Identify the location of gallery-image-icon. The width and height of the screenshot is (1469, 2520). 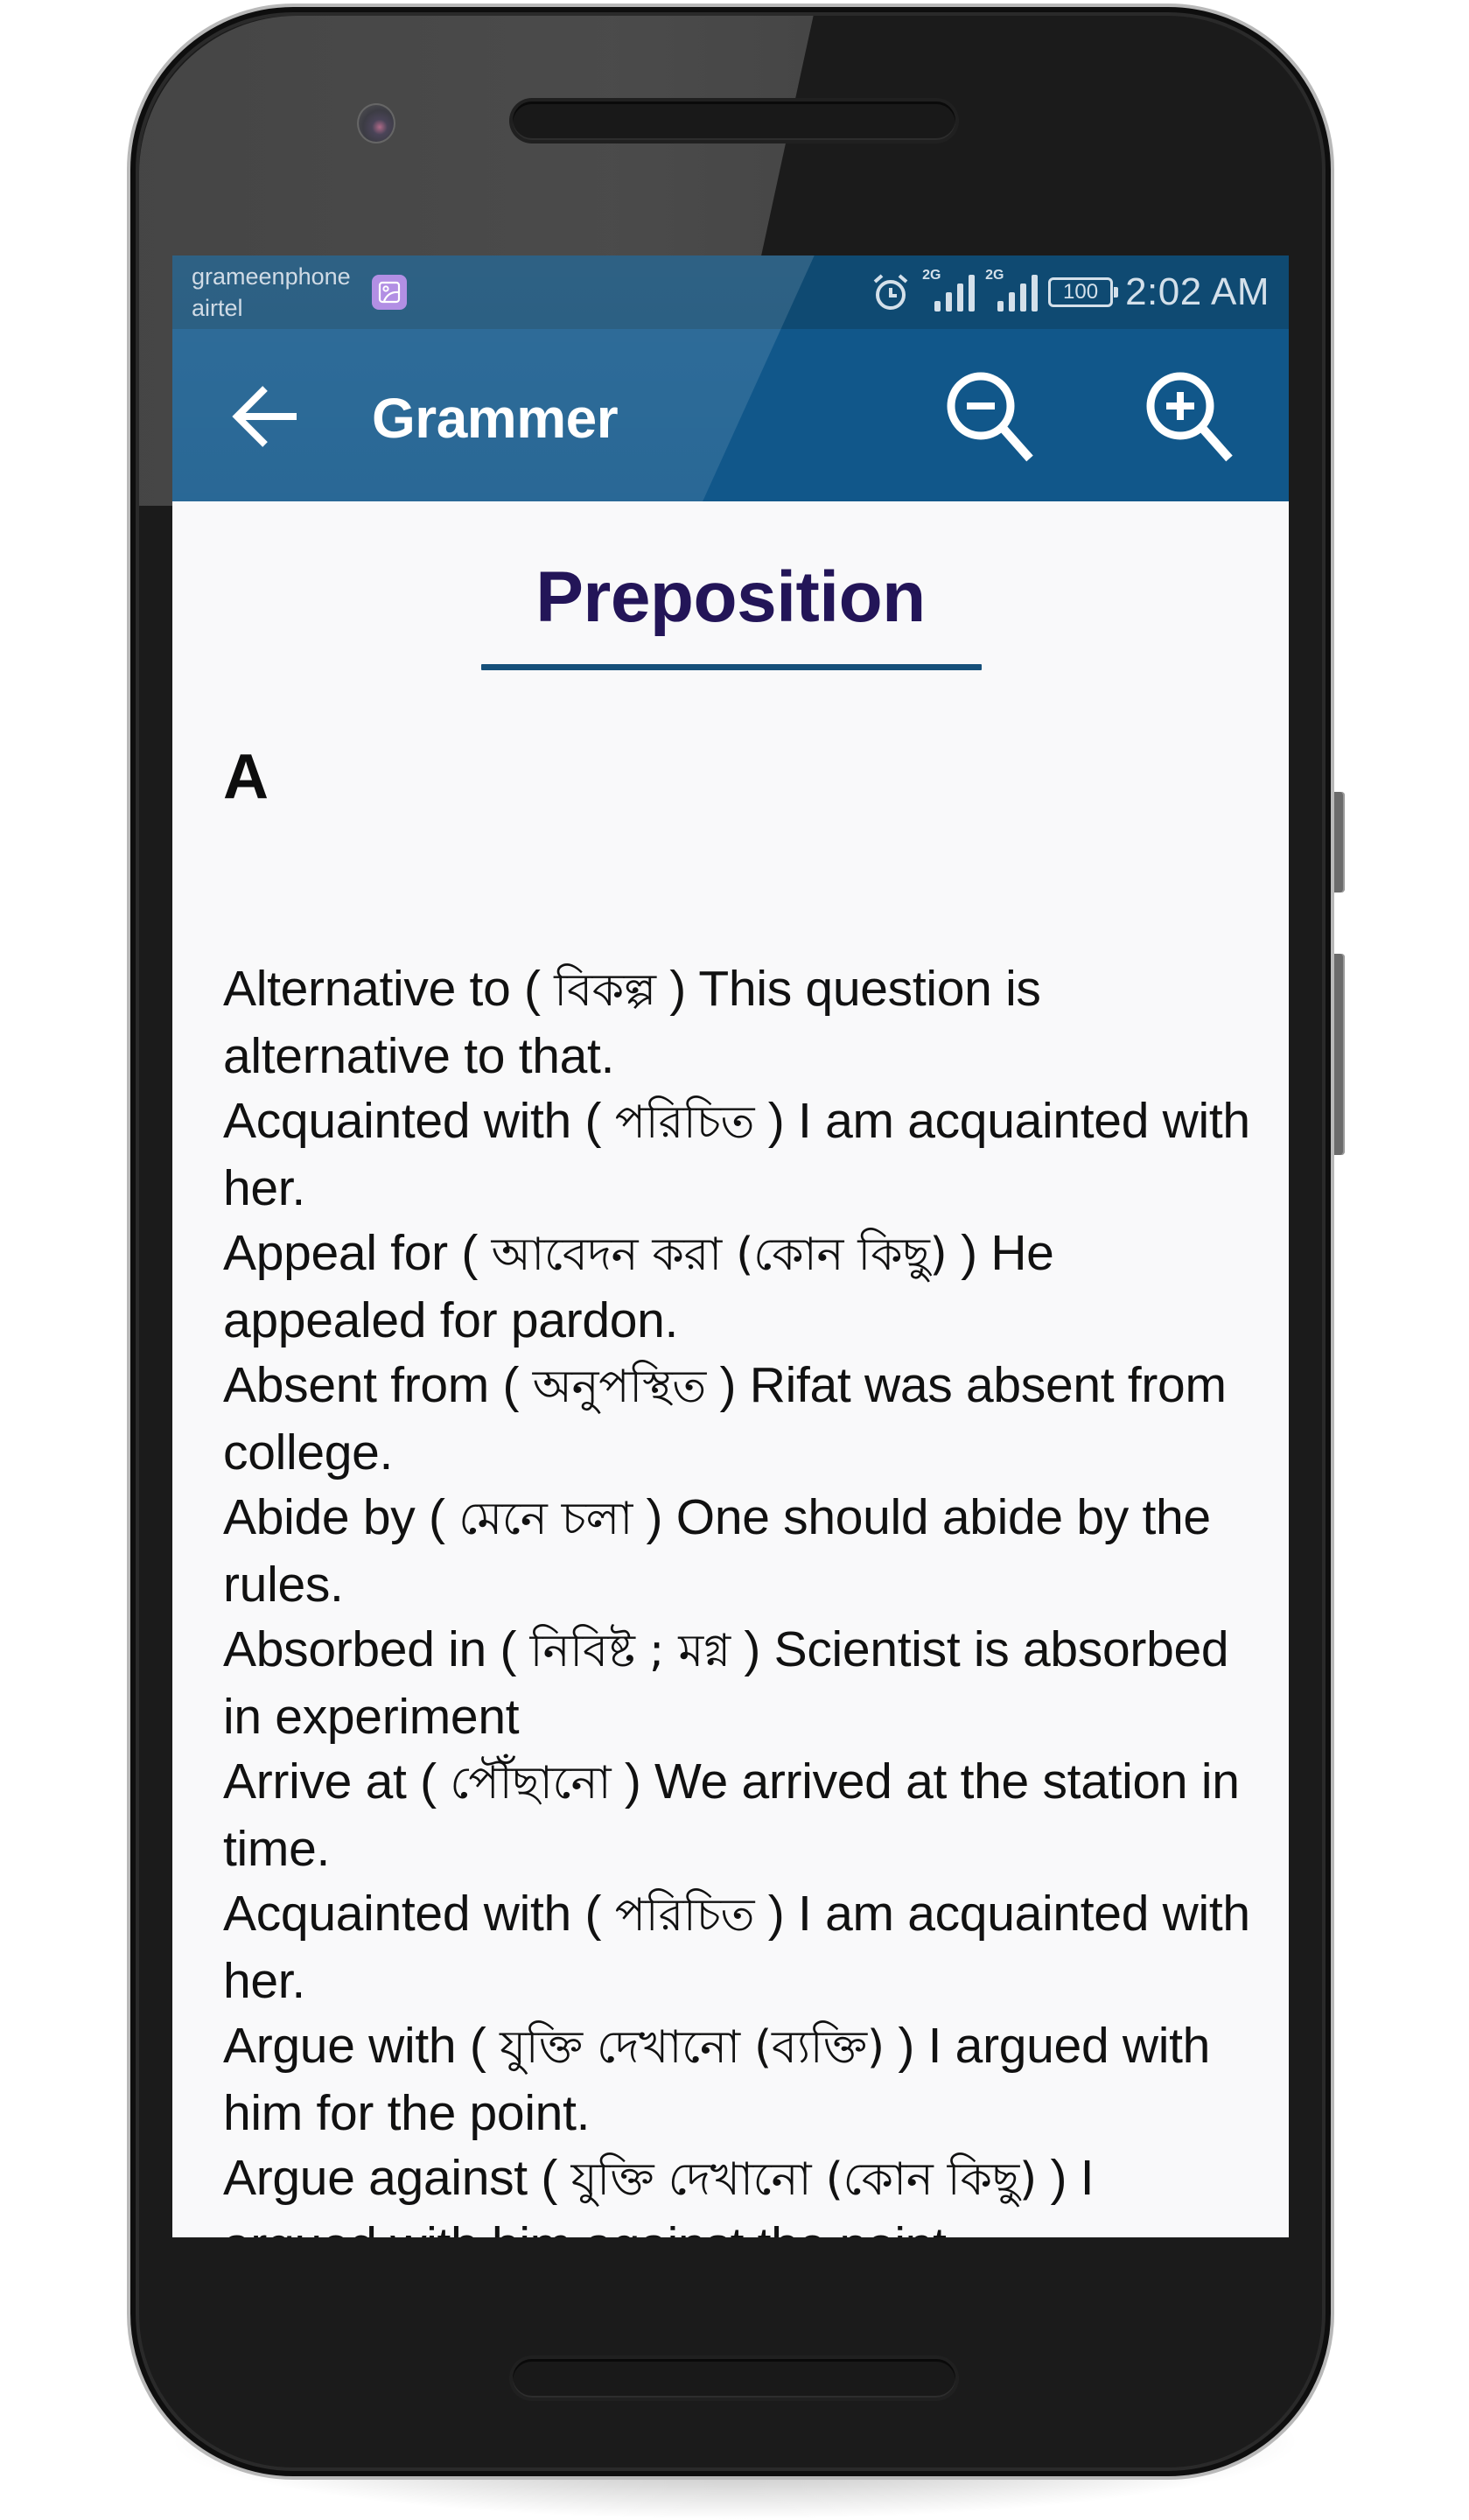
(390, 292).